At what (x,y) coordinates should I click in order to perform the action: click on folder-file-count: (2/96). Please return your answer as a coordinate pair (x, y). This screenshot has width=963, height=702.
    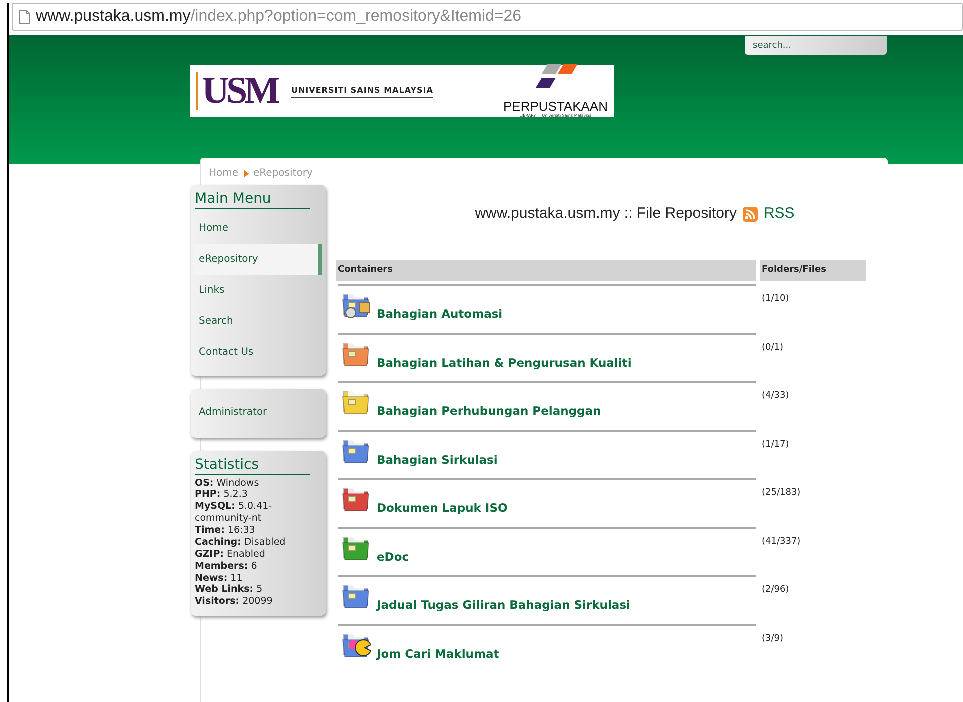
    Looking at the image, I should click on (775, 590).